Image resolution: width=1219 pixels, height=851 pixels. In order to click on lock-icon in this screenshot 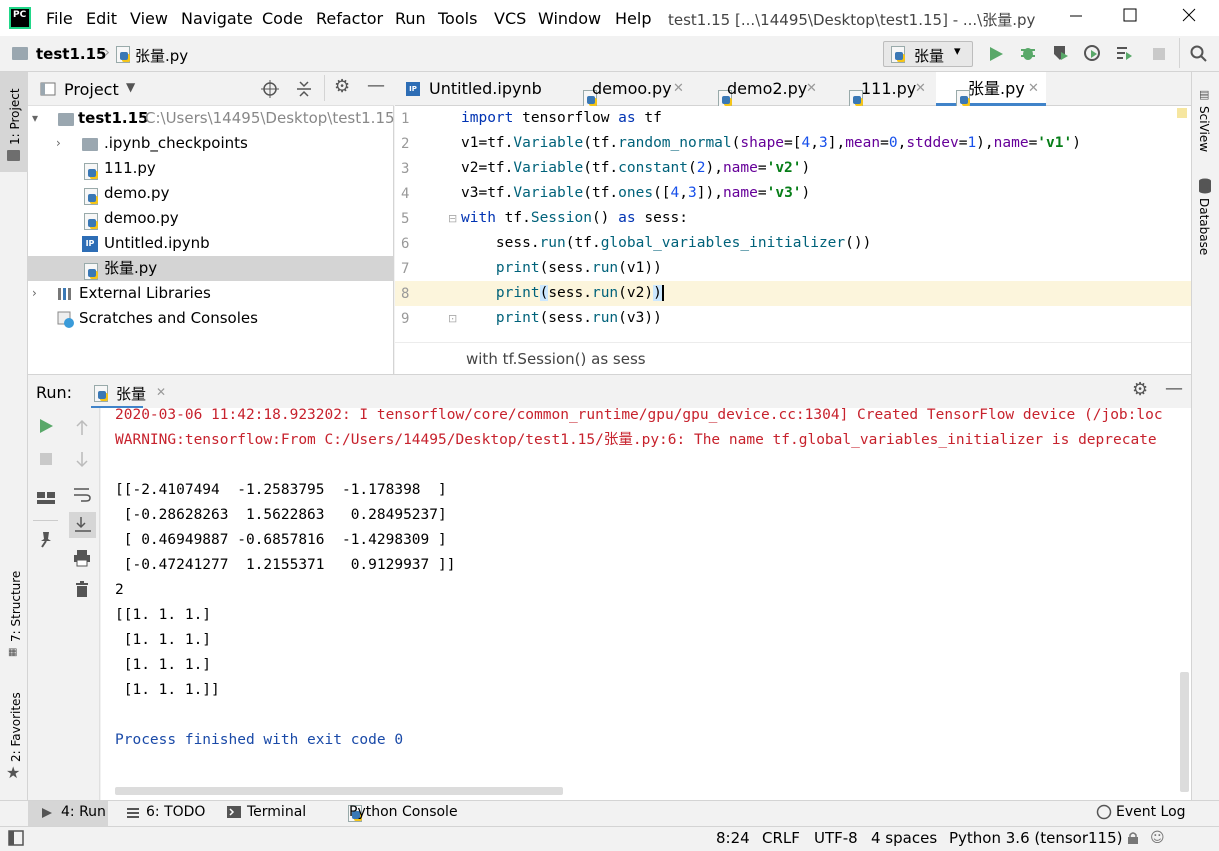, I will do `click(1133, 838)`.